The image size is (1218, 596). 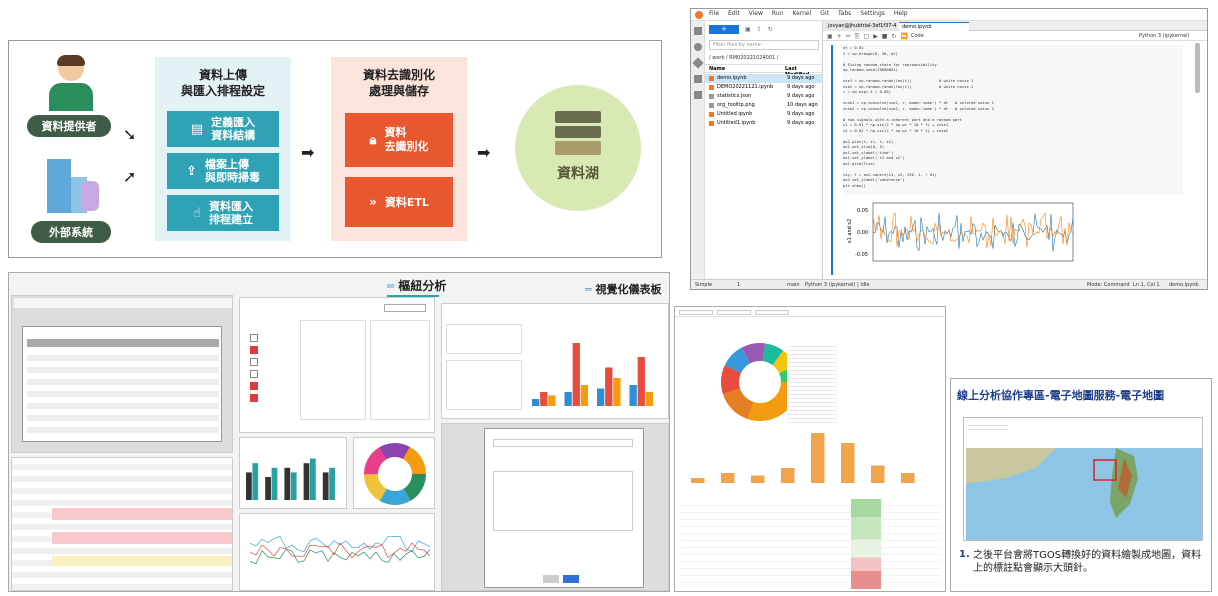 I want to click on modal-rows, so click(x=123, y=394).